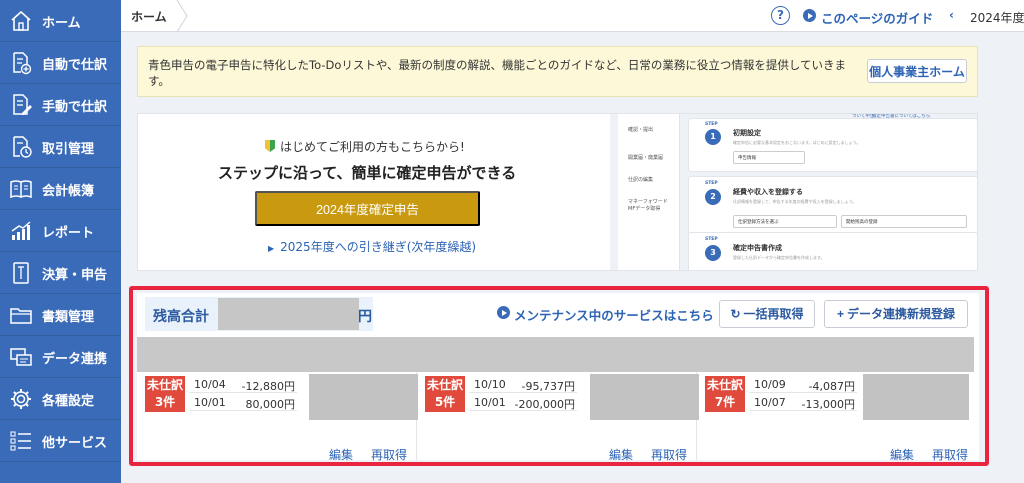 The height and width of the screenshot is (483, 1024). I want to click on transaction-row: 10/10 -95,737円, so click(523, 384).